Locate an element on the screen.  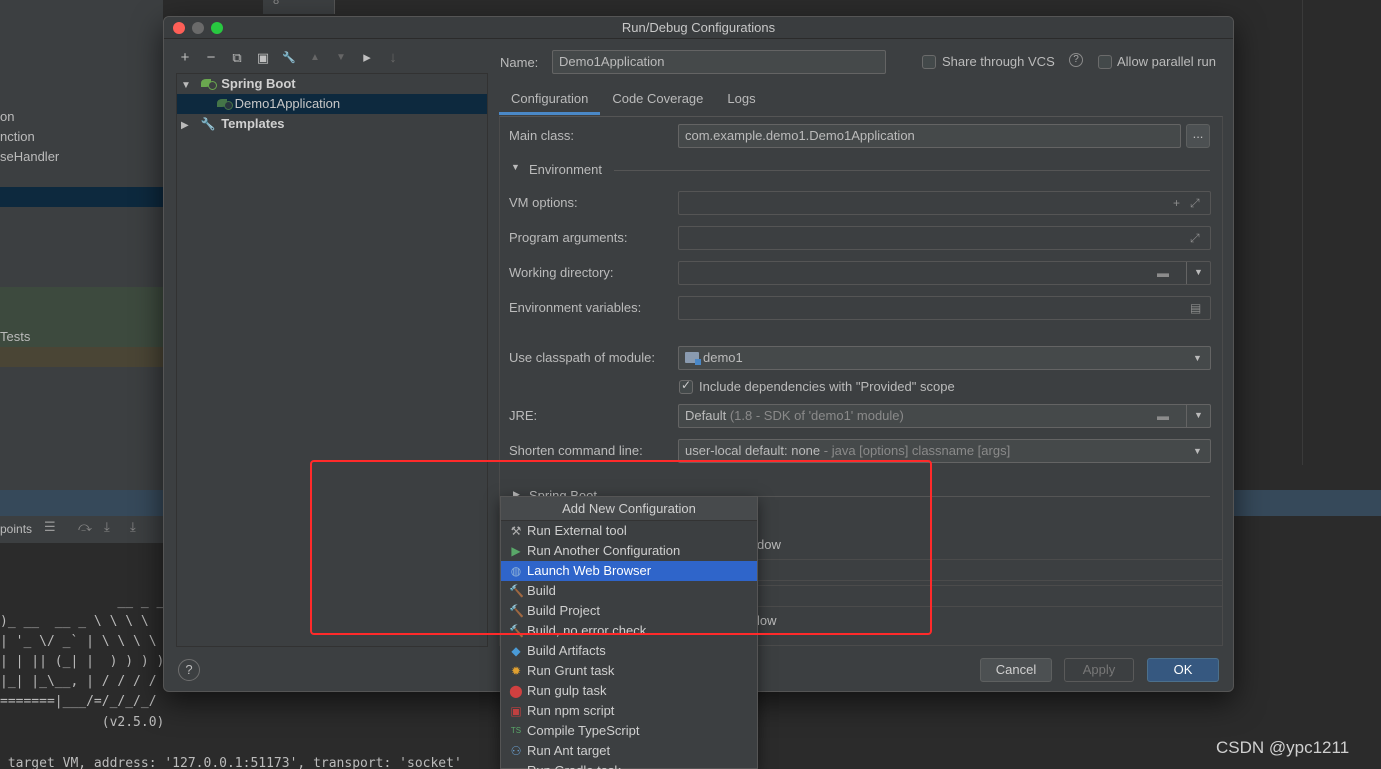
share-vcs-label: Share through VCS is located at coordinates (998, 61).